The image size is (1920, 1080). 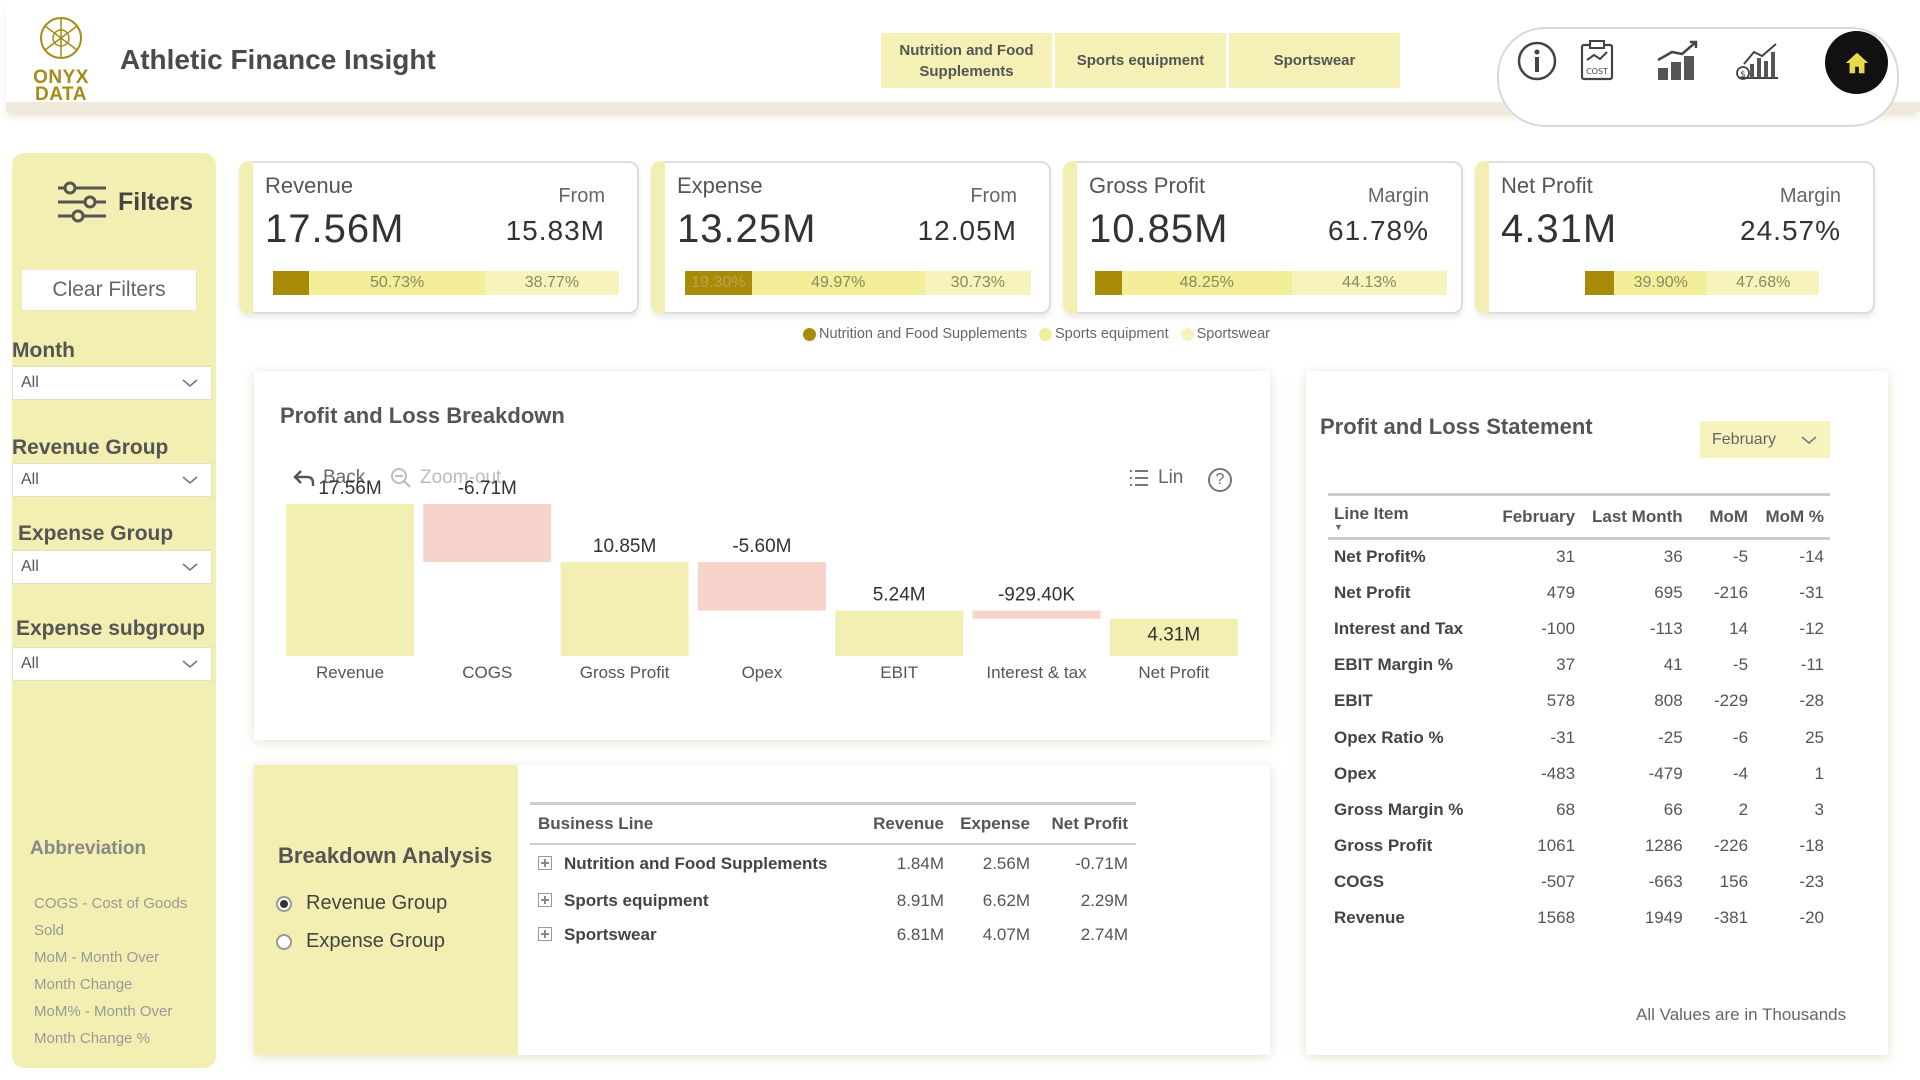 What do you see at coordinates (61, 60) in the screenshot?
I see `onyx-data-logo: ONYX DATA` at bounding box center [61, 60].